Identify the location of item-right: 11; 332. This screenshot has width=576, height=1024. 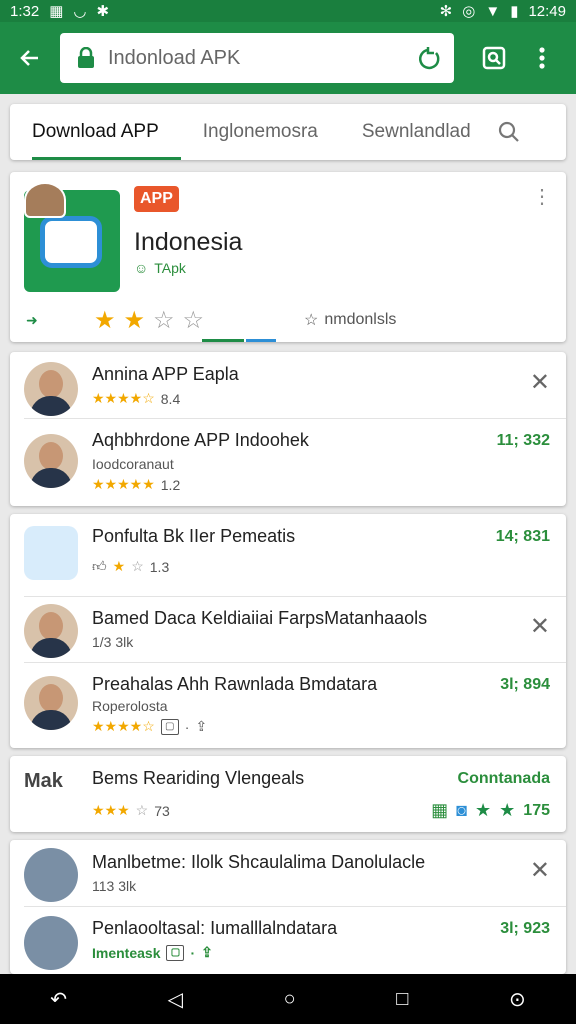
(523, 440).